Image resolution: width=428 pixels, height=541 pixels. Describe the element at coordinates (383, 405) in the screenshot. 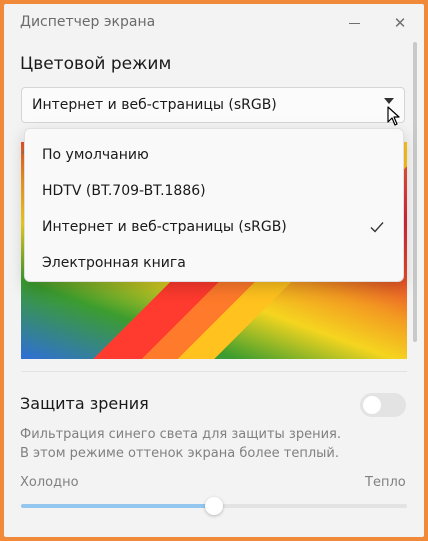

I see `eye-protection-toggle` at that location.